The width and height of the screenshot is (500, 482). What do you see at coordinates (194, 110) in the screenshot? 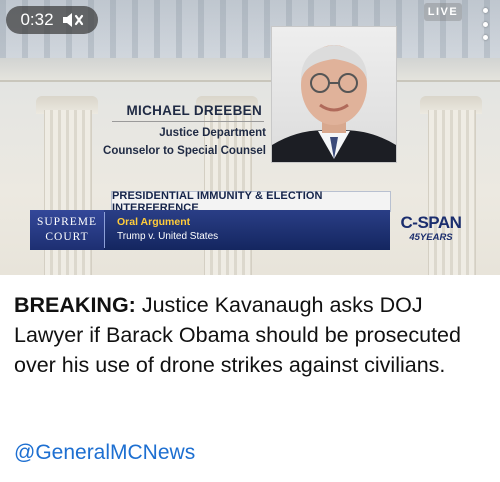
I see `speaker-name: MICHAEL DREEBEN` at bounding box center [194, 110].